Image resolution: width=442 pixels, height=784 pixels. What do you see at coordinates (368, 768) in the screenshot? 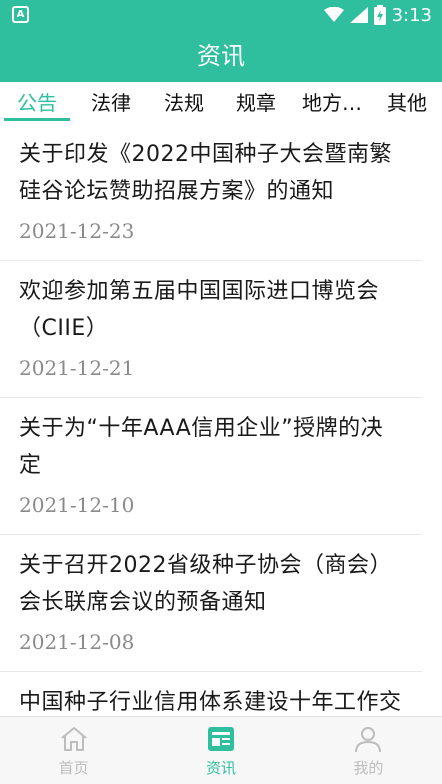
I see `nav-profile-label: 我的` at bounding box center [368, 768].